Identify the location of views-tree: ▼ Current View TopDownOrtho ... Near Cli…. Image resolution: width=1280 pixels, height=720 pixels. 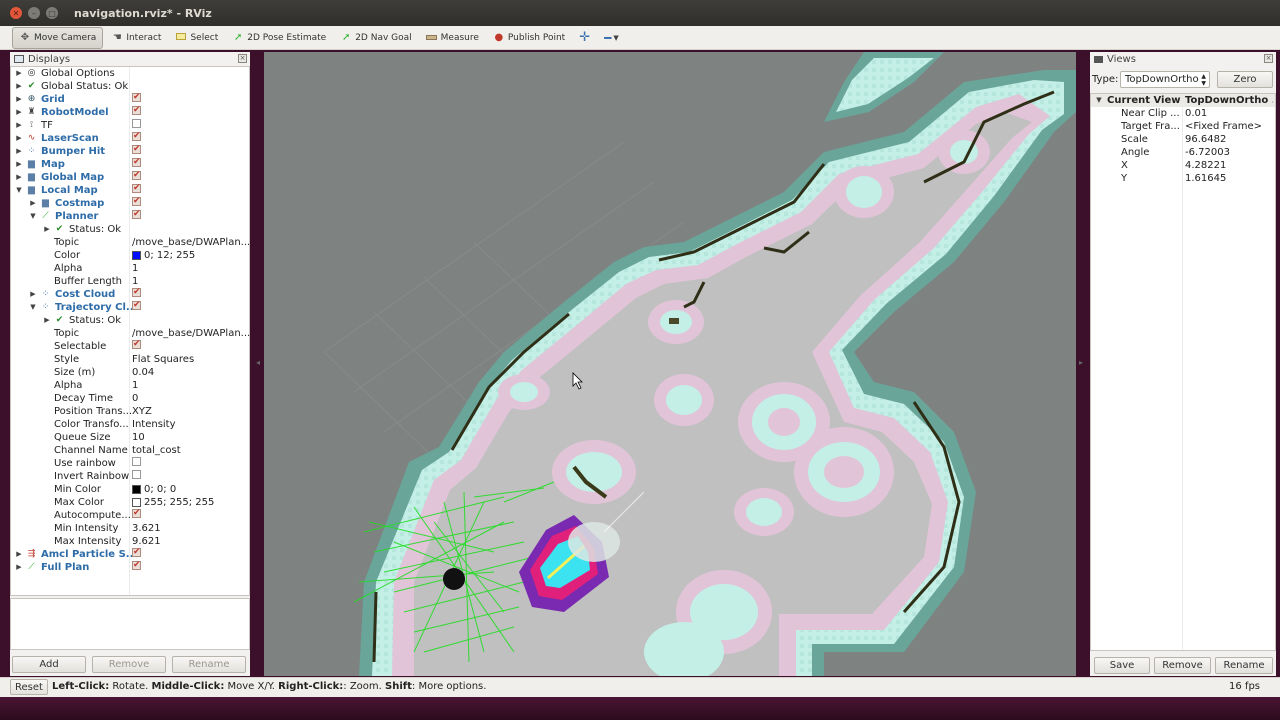
(1183, 372).